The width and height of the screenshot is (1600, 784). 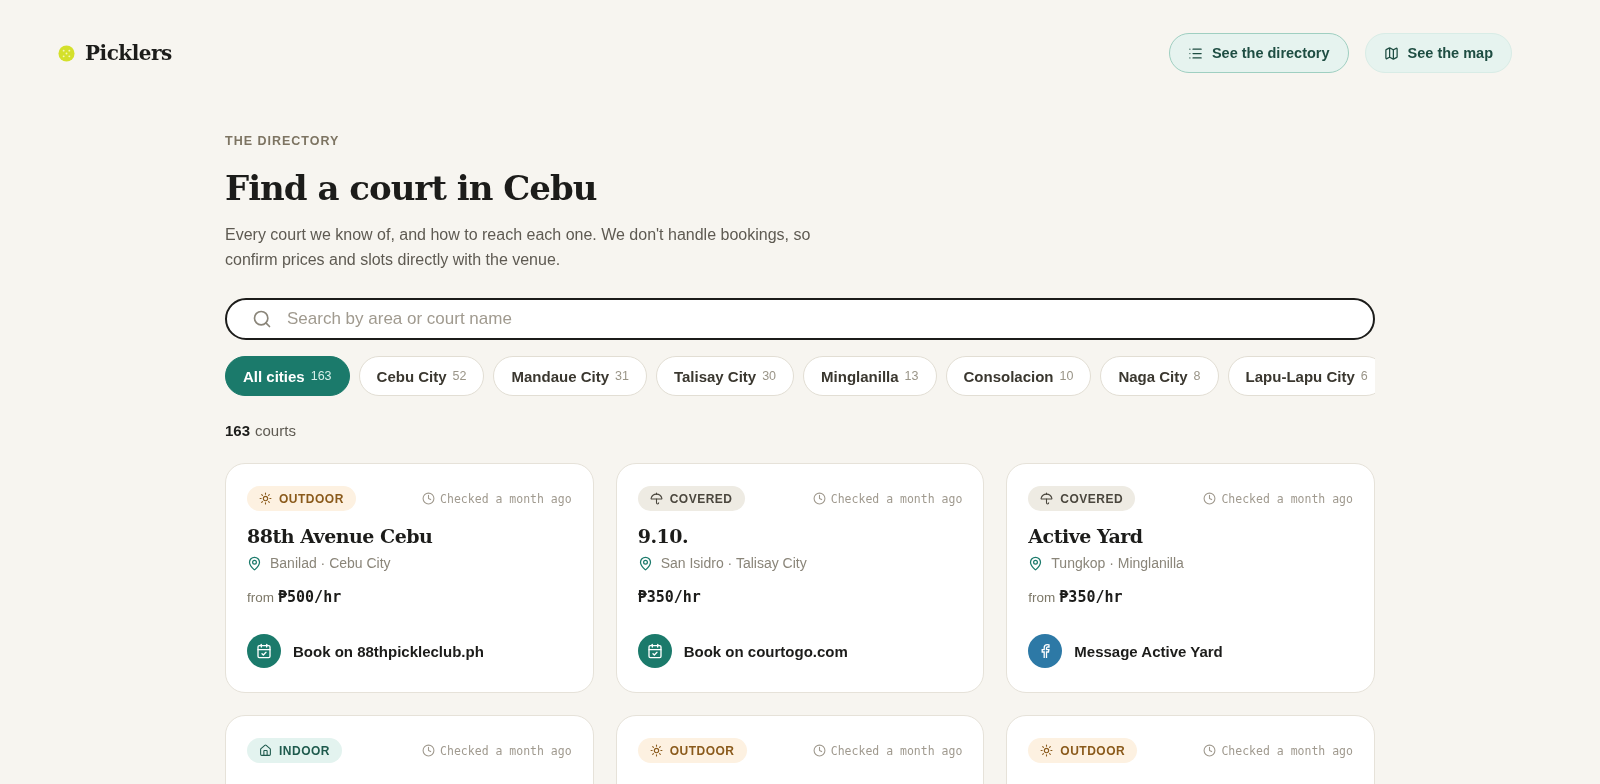 What do you see at coordinates (287, 376) in the screenshot?
I see `city-filter-chip: All cities 163` at bounding box center [287, 376].